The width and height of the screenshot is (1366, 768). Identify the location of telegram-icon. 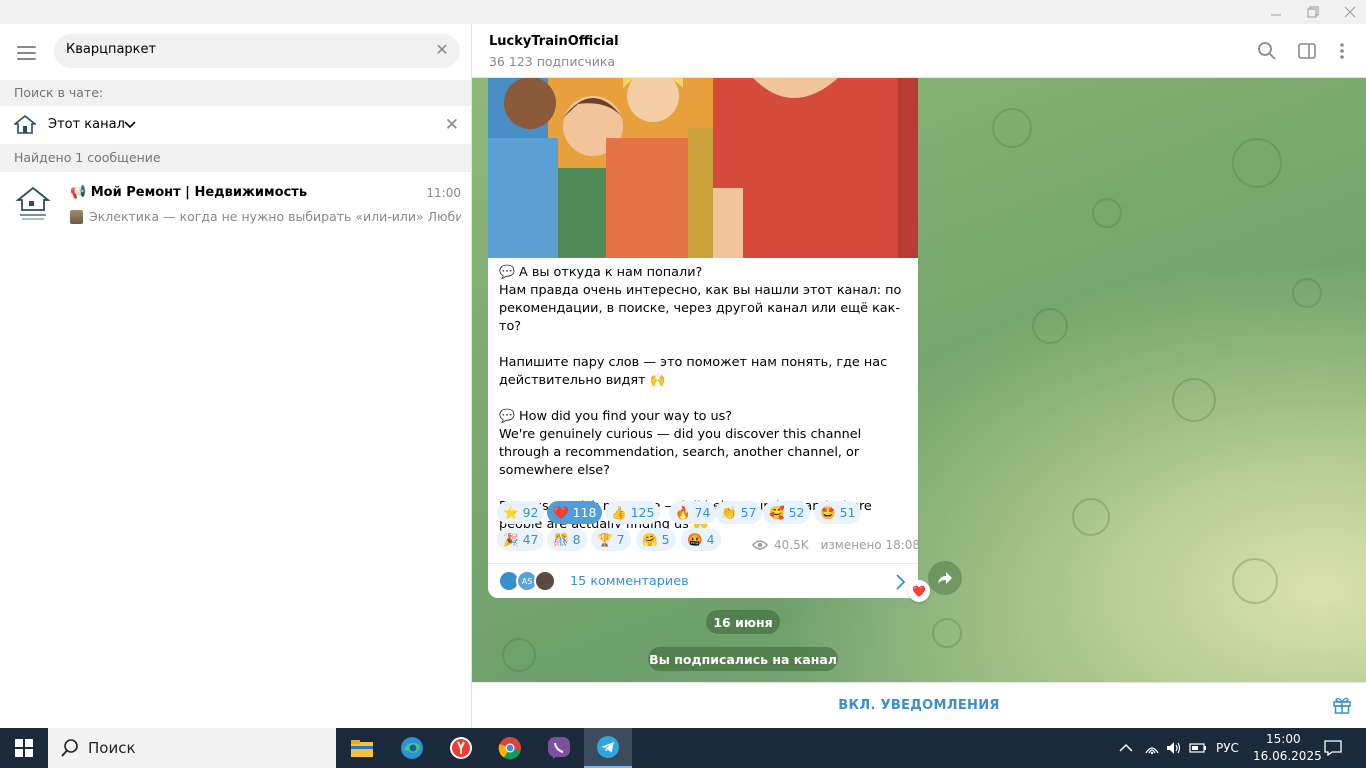
(608, 747).